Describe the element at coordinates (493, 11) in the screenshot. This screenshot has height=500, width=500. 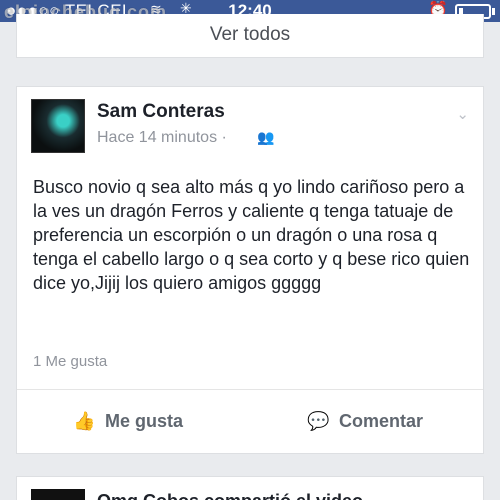
I see `battery-tip` at that location.